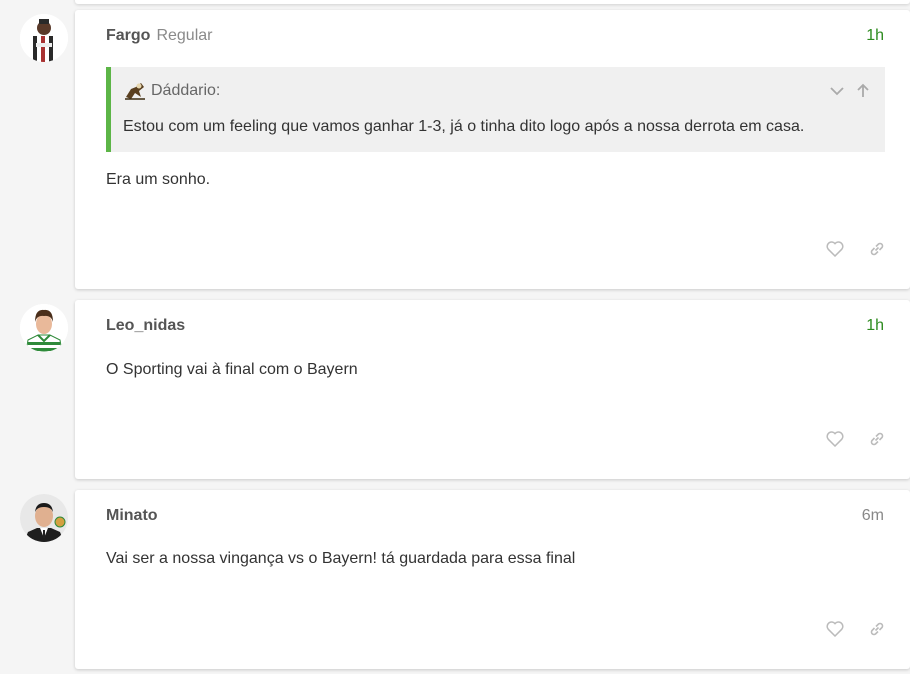 The height and width of the screenshot is (674, 910). Describe the element at coordinates (873, 516) in the screenshot. I see `post-time: 6m` at that location.